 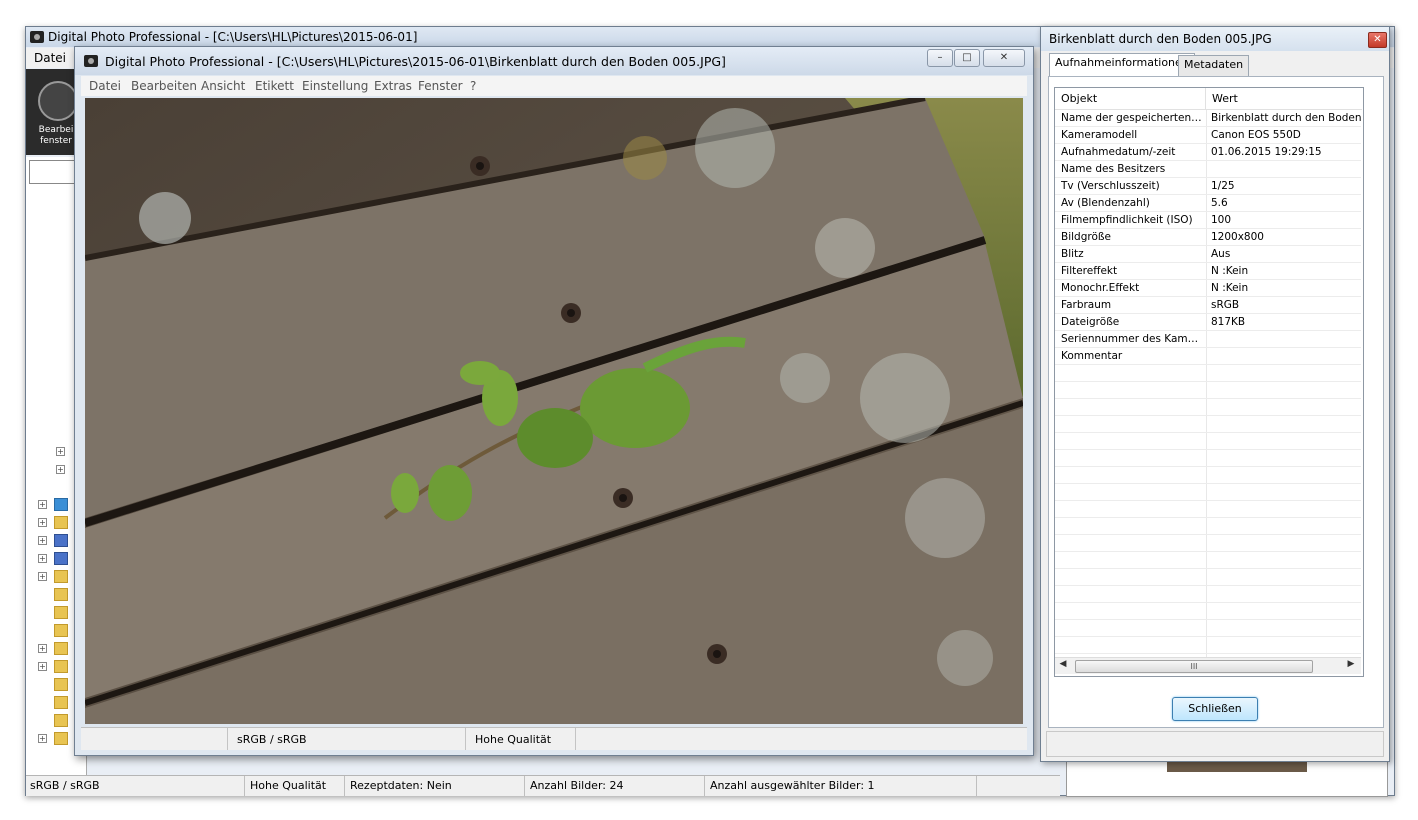 I want to click on row-key: Filmempfindlichkeit (ISO), so click(x=1127, y=220).